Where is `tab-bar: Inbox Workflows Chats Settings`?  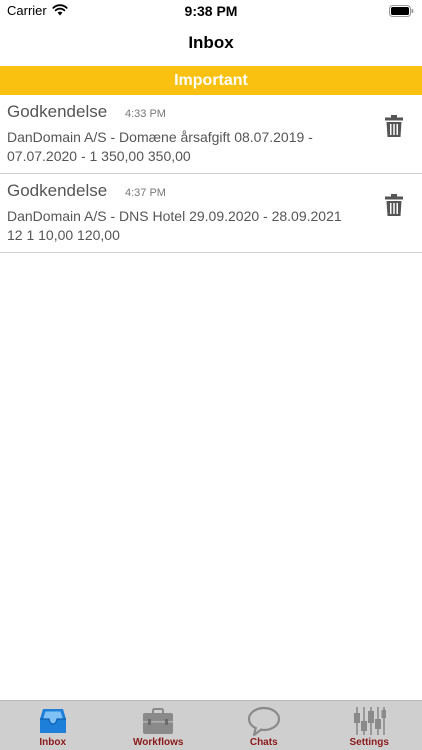 tab-bar: Inbox Workflows Chats Settings is located at coordinates (211, 725).